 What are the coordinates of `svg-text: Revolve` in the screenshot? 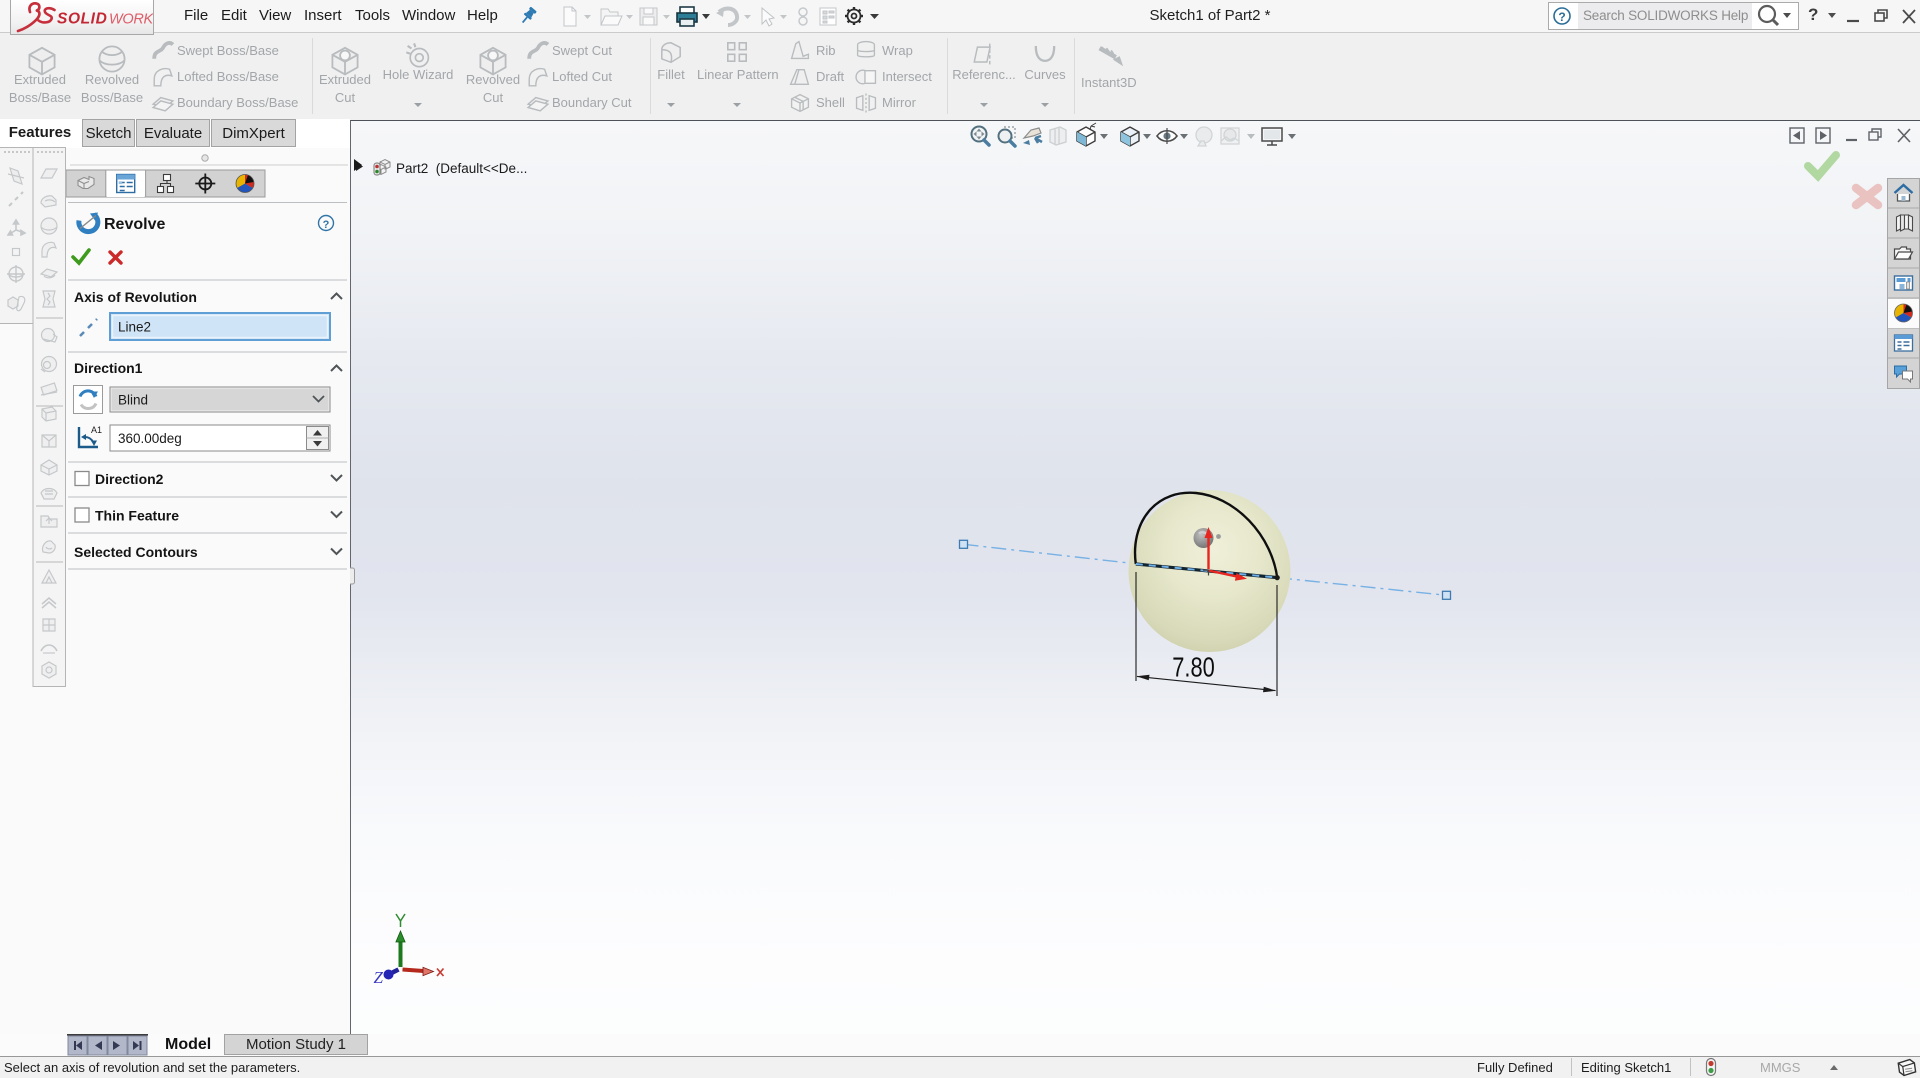 It's located at (134, 224).